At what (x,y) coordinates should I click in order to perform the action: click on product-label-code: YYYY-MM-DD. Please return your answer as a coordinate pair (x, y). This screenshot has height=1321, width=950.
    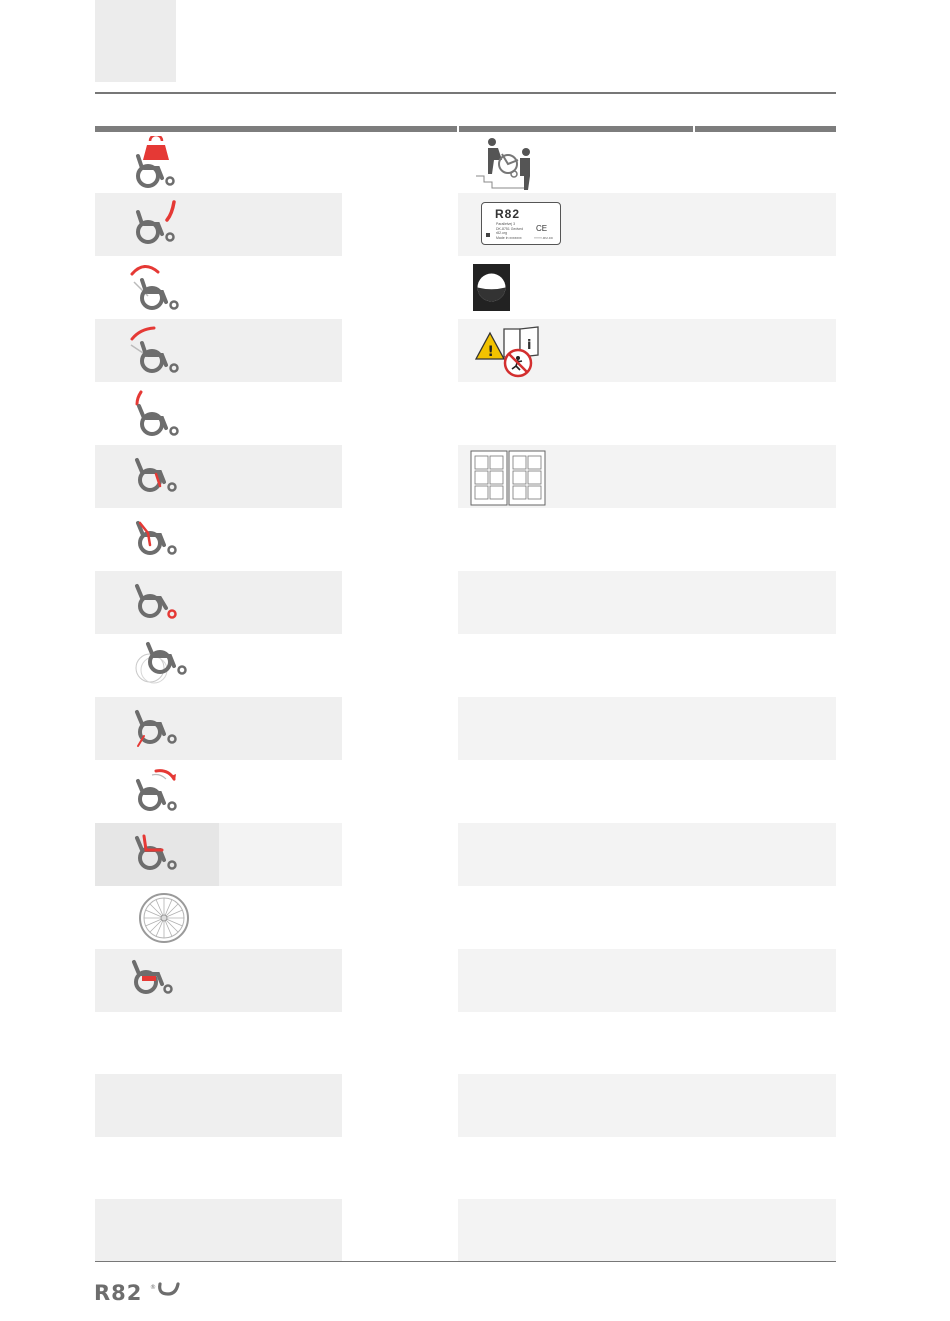
    Looking at the image, I should click on (544, 238).